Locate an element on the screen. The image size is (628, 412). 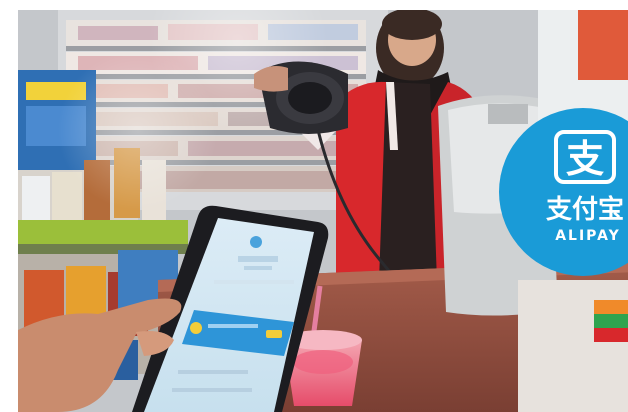
alipay-sign-chinese: 支付宝 is located at coordinates (585, 209).